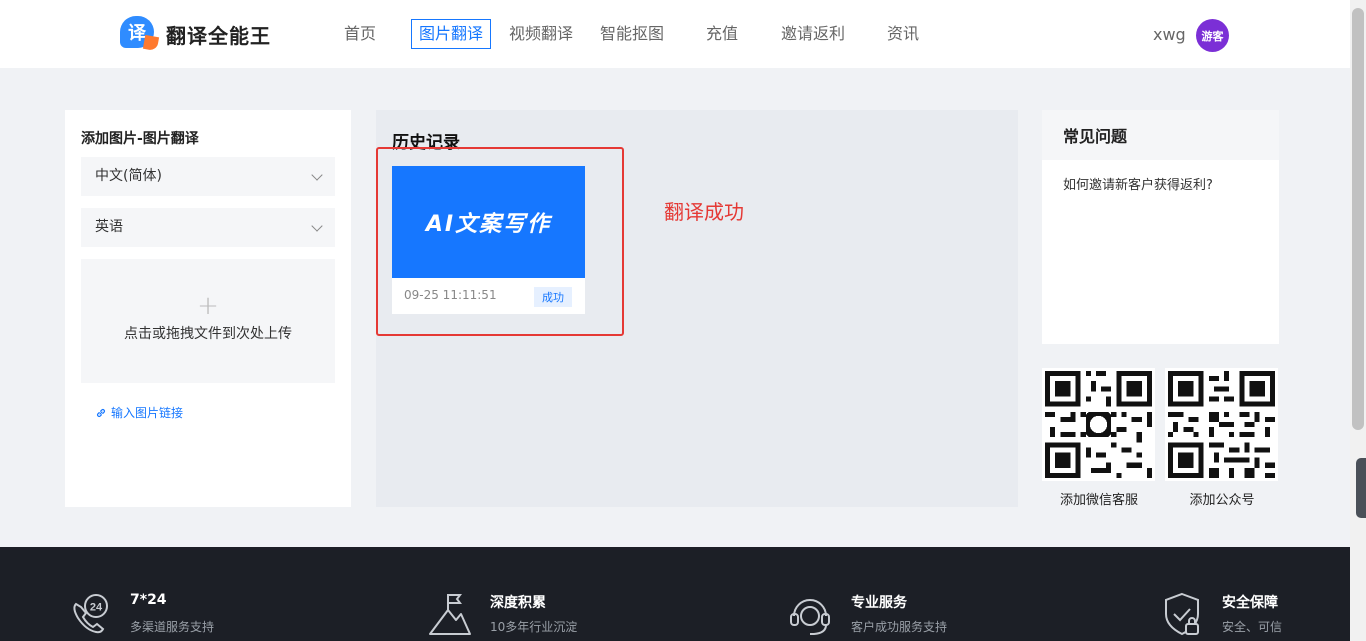 This screenshot has height=641, width=1366. I want to click on wechat-qr-code, so click(1098, 424).